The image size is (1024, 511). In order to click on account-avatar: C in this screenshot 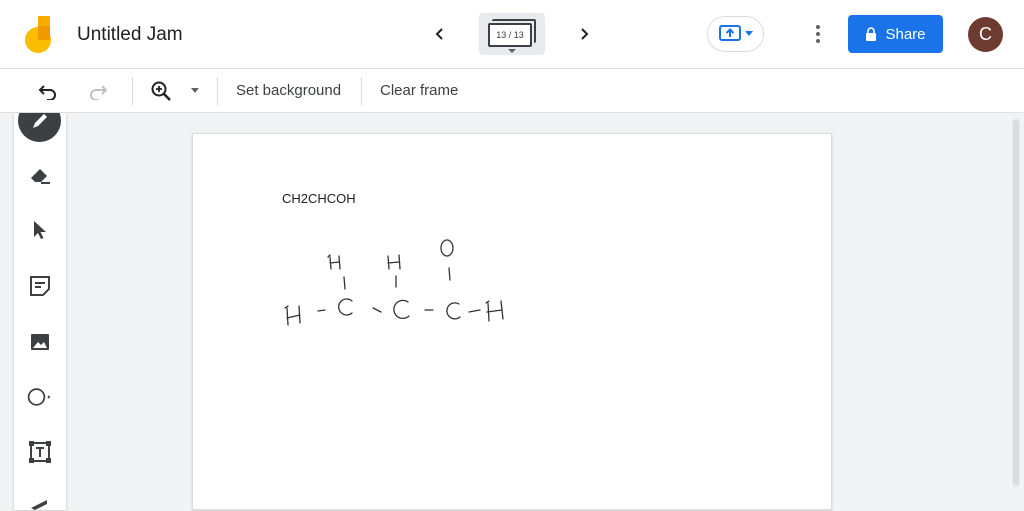, I will do `click(985, 34)`.